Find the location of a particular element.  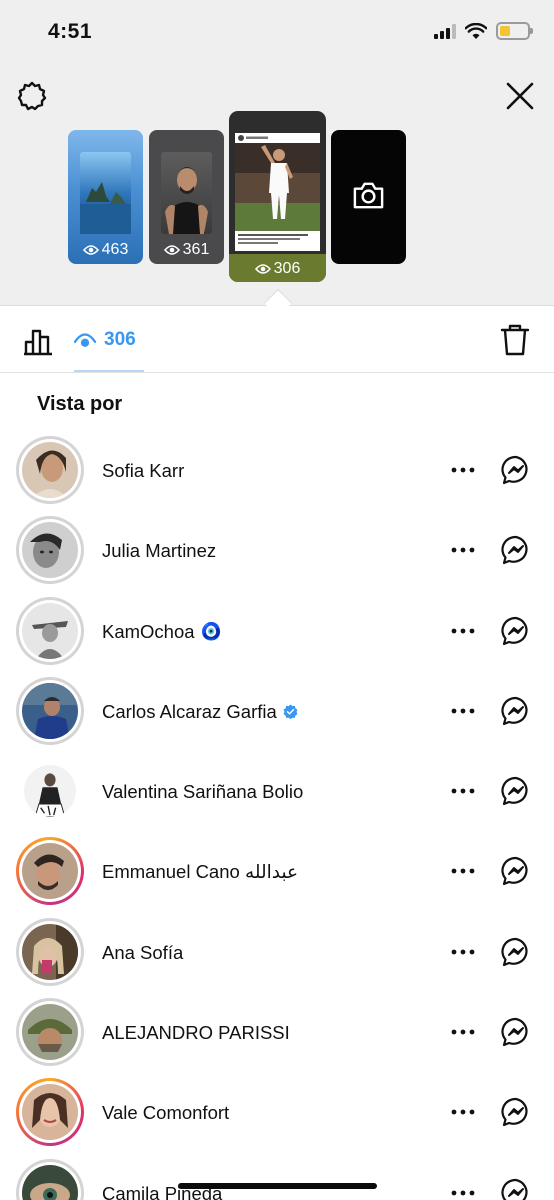

close-icon is located at coordinates (520, 96).